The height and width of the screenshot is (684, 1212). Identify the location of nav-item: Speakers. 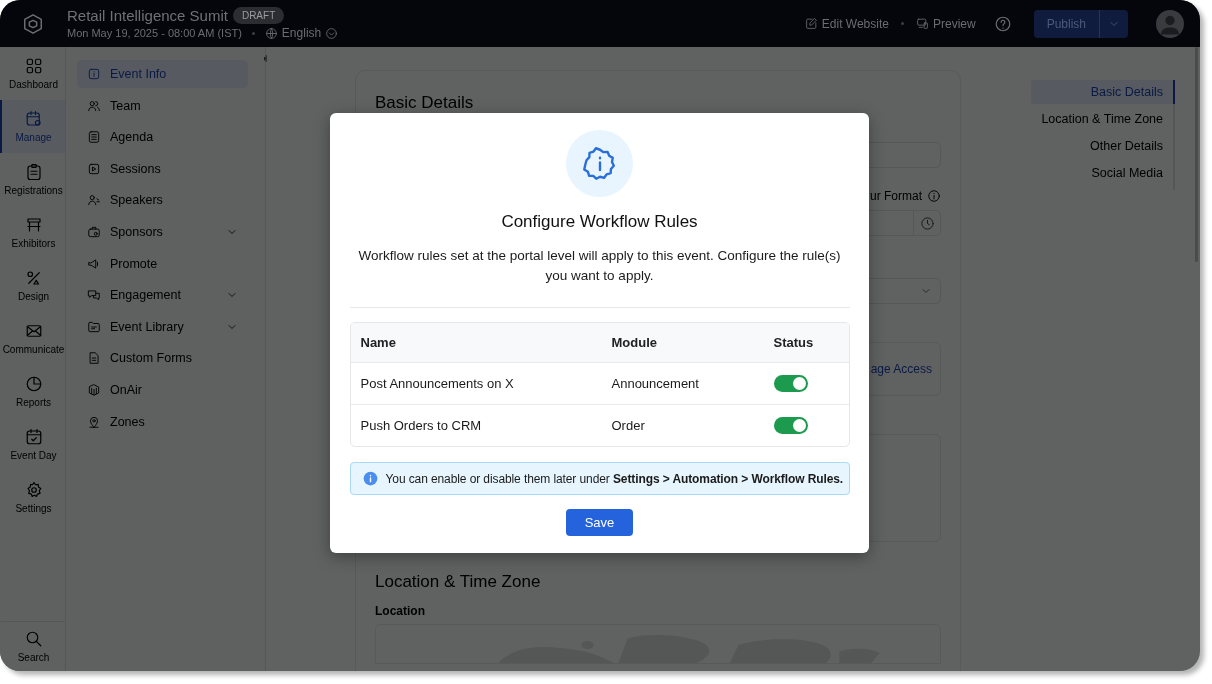
(162, 200).